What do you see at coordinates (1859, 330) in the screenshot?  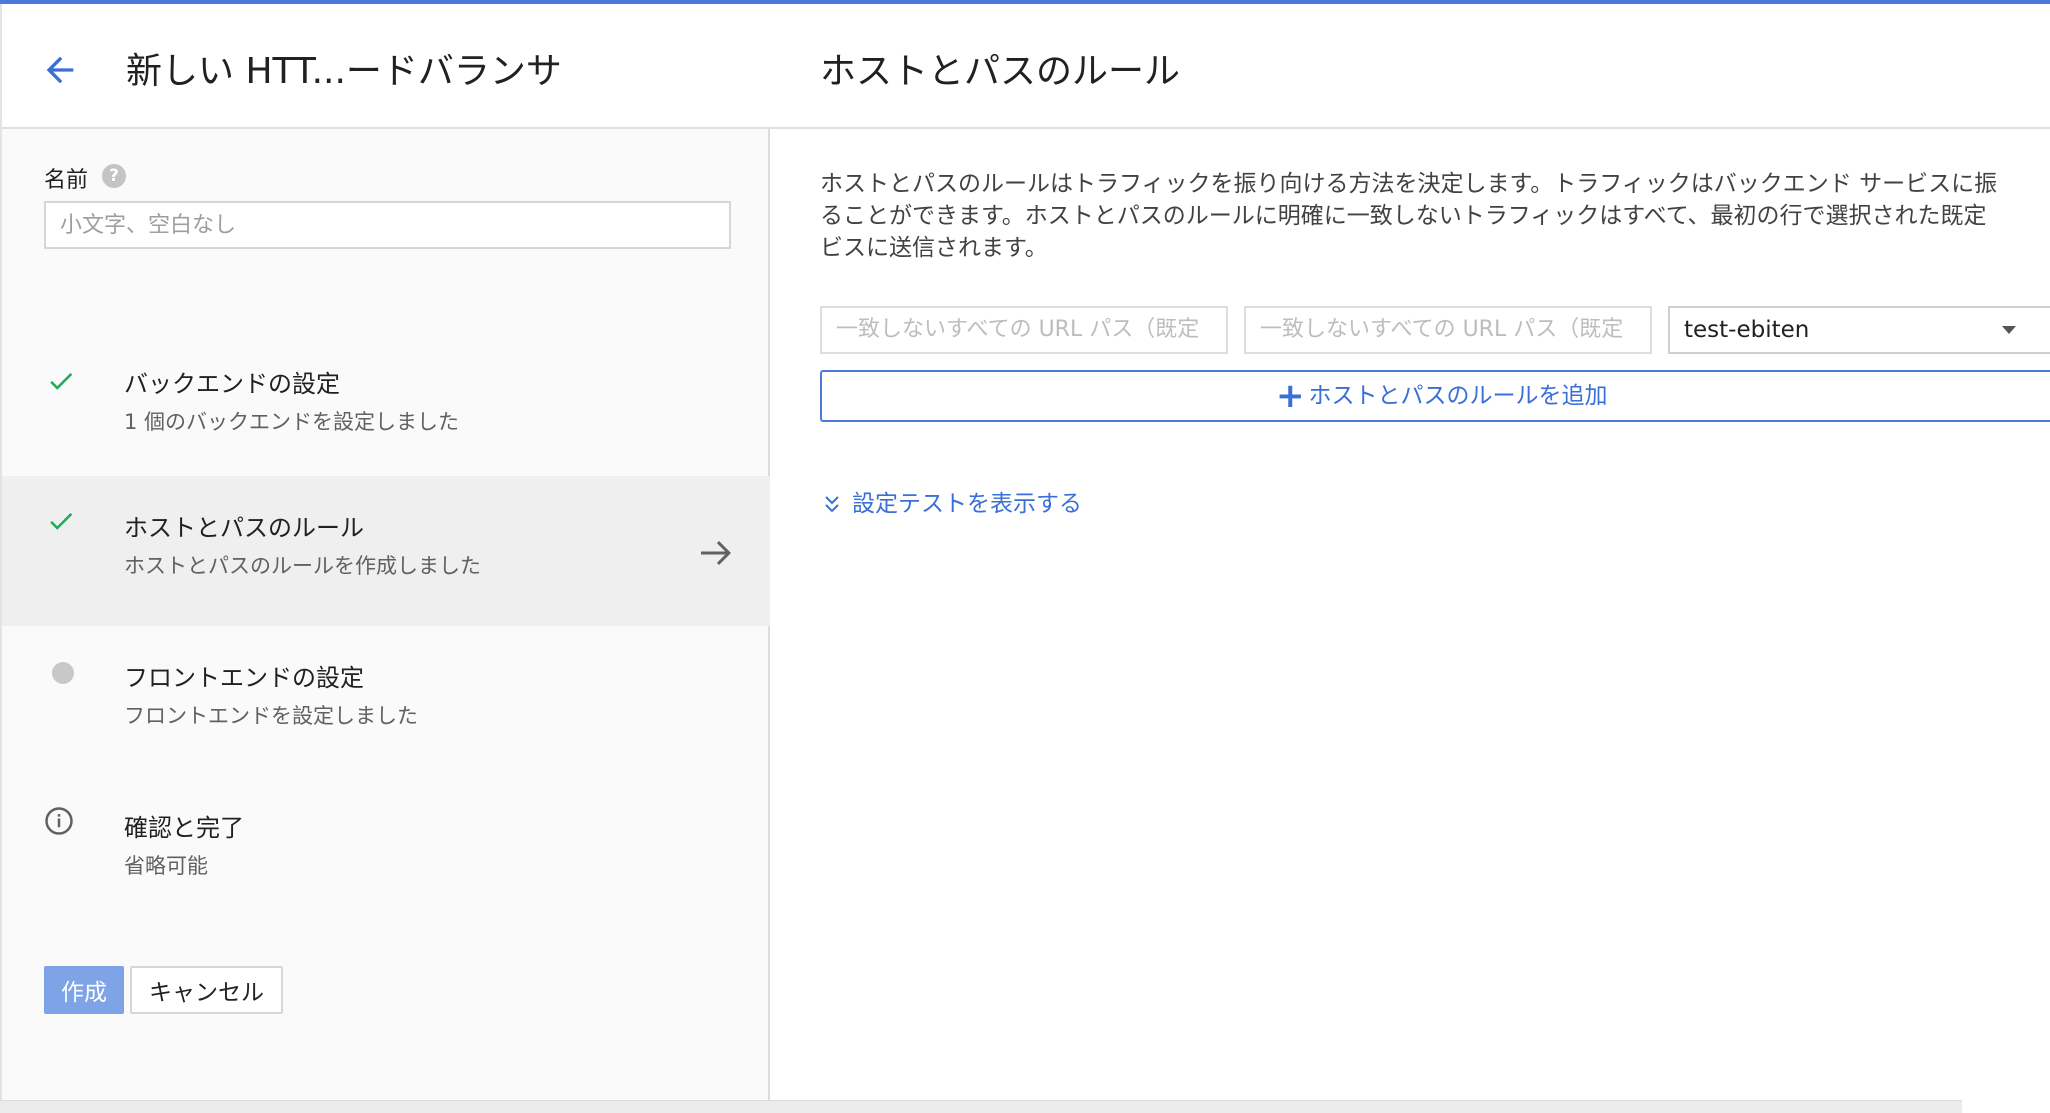 I see `backend-select: test-ebiten` at bounding box center [1859, 330].